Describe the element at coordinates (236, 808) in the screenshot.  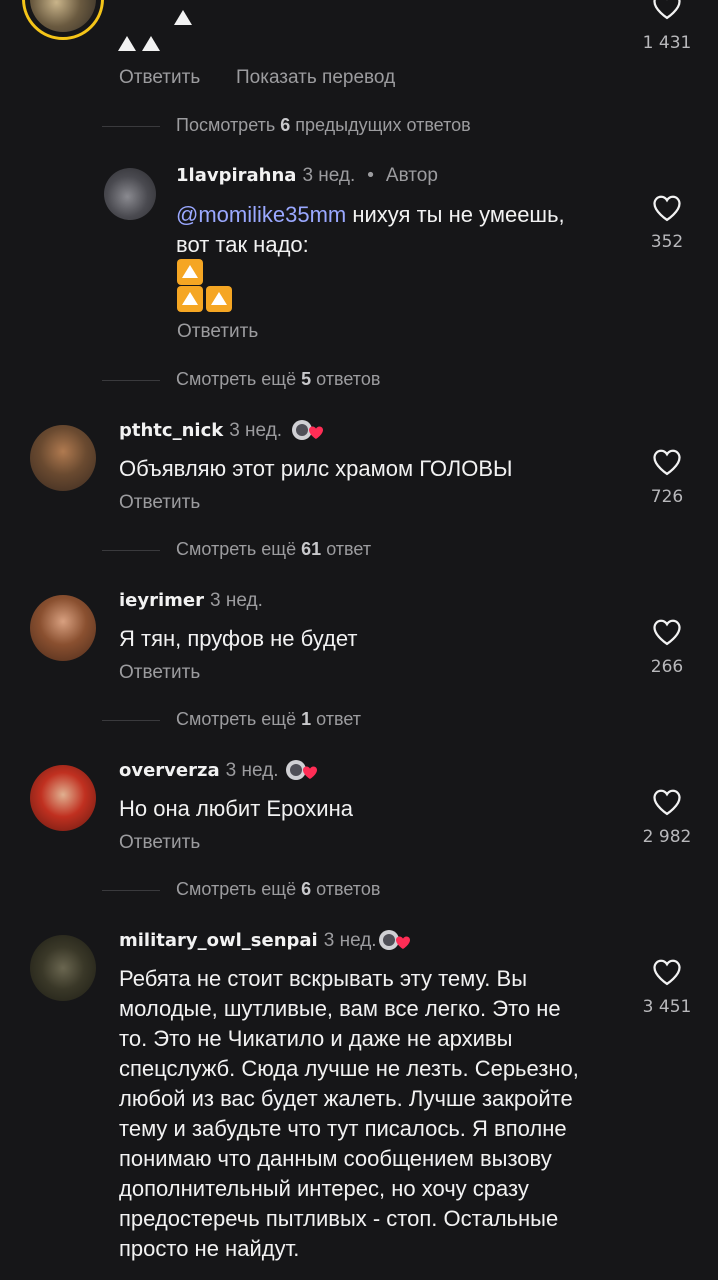
I see `comment-text: Но она любит Ерохина` at that location.